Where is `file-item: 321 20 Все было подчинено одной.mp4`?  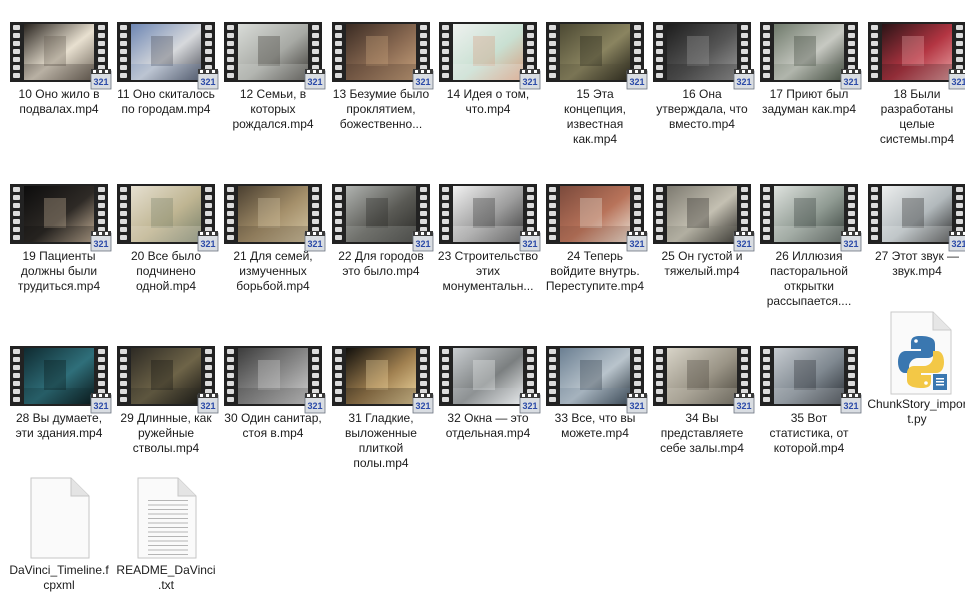 file-item: 321 20 Все было подчинено одной.mp4 is located at coordinates (167, 231).